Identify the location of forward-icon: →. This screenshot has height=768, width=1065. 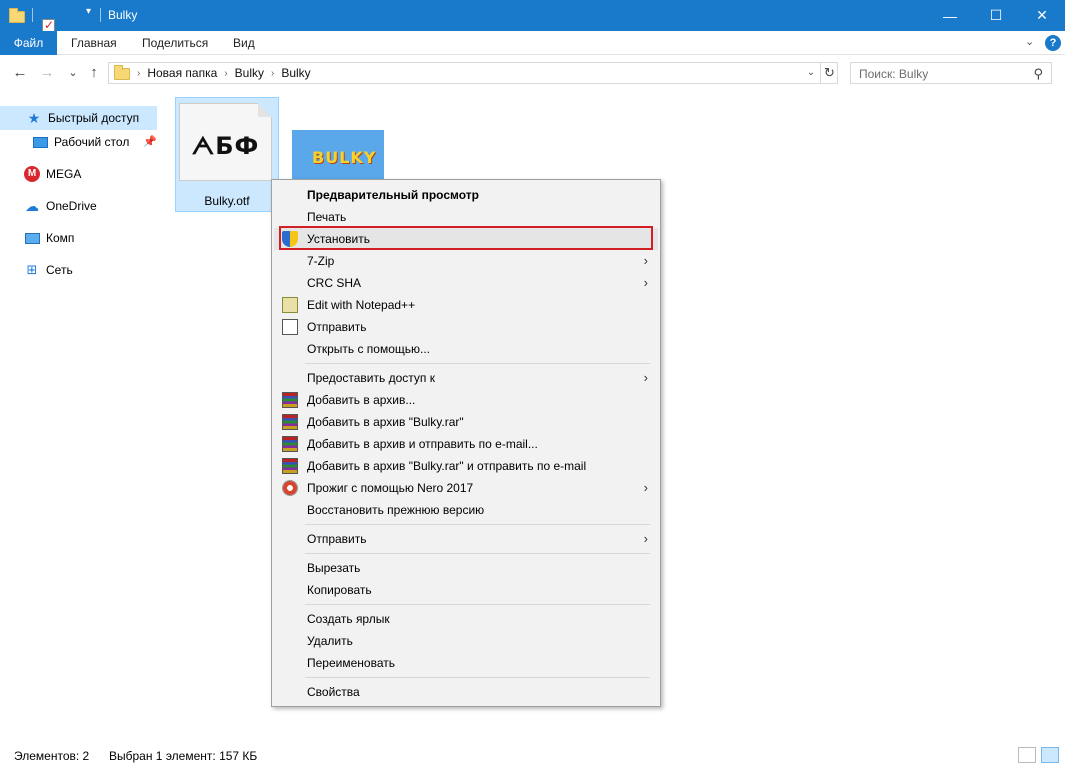
(47, 73).